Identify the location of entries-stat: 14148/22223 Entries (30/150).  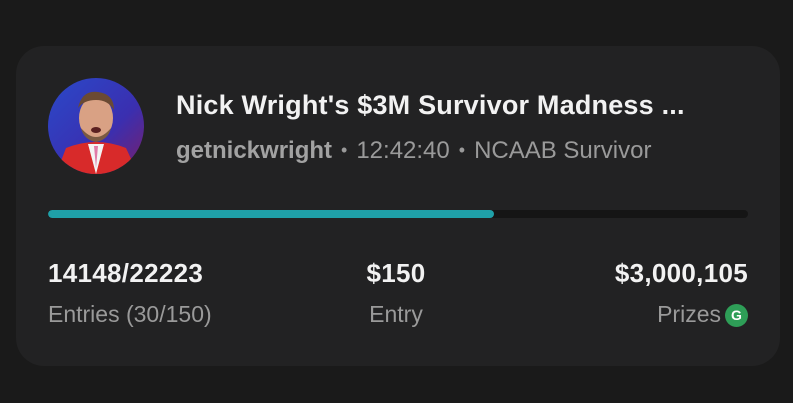
(130, 293).